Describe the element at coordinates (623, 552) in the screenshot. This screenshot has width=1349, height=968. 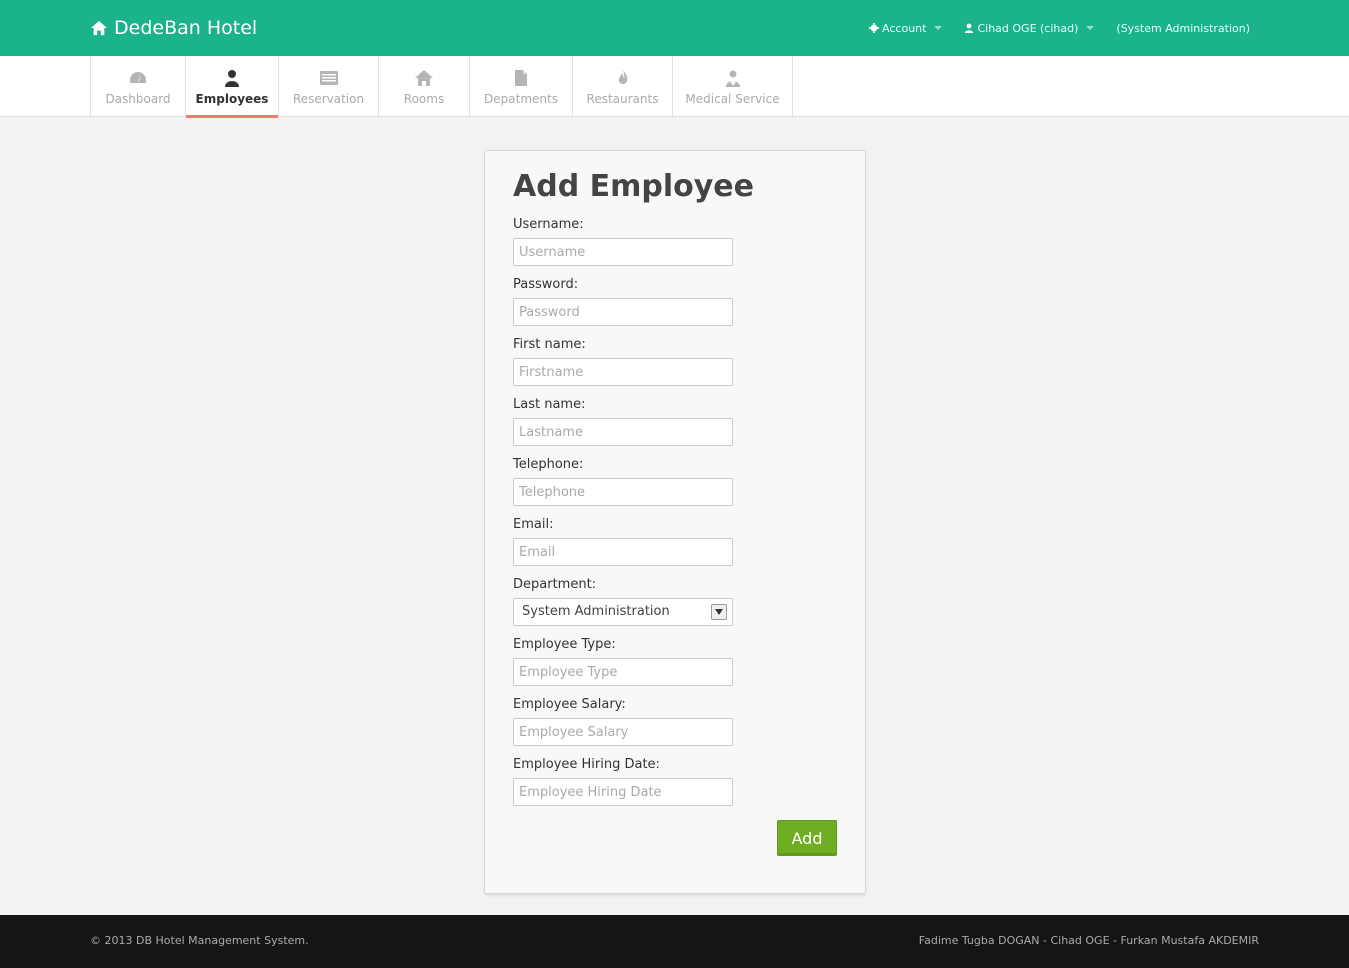
I see `email-input` at that location.